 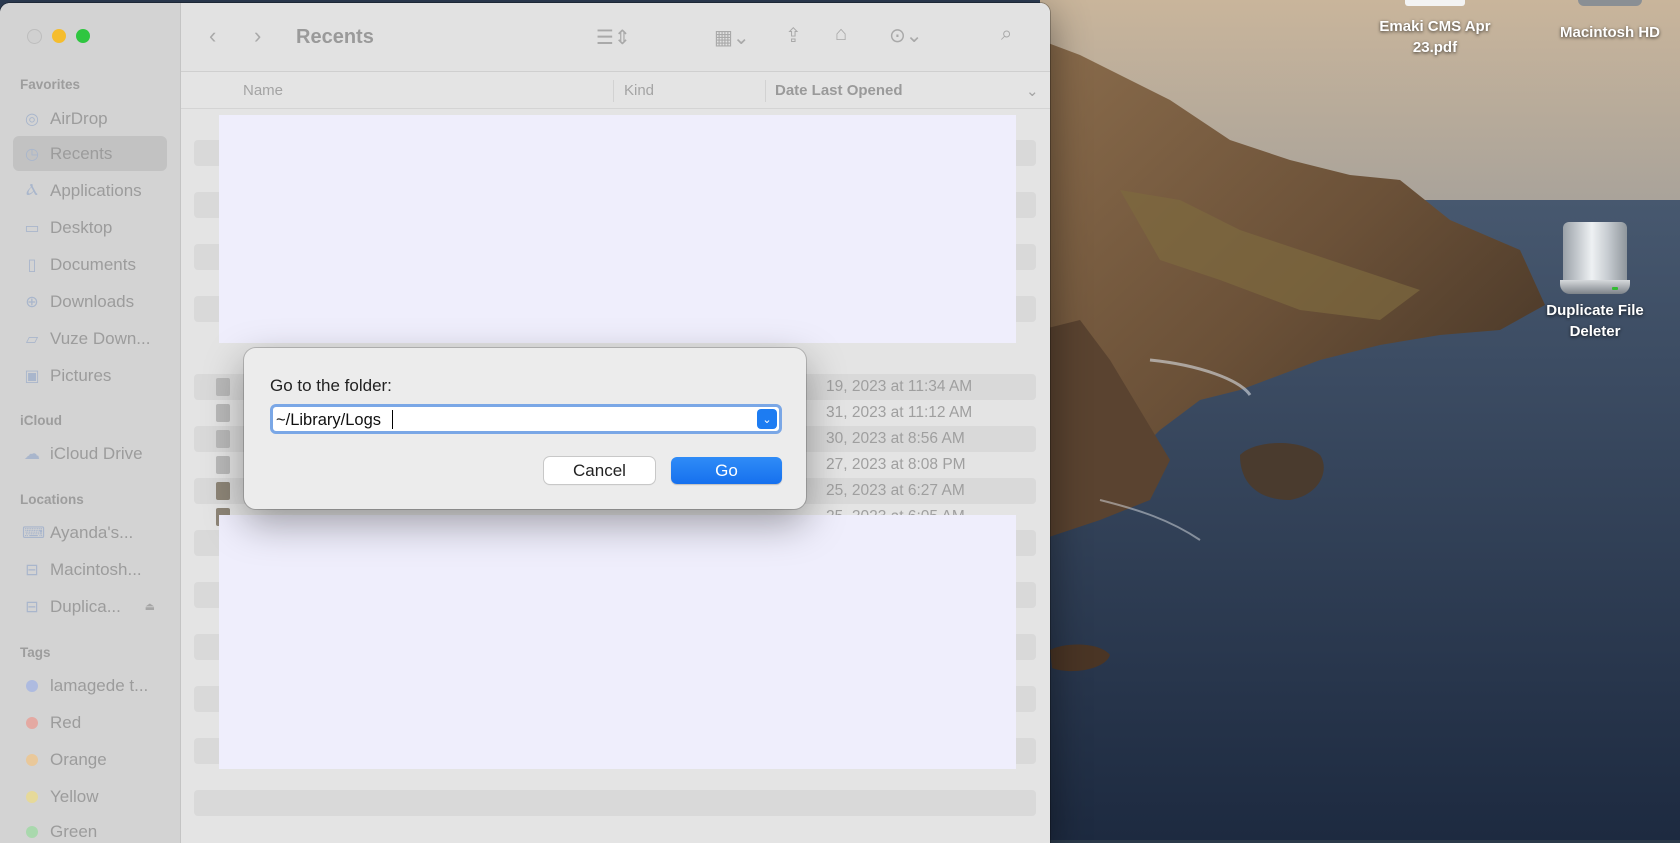 What do you see at coordinates (1006, 34) in the screenshot?
I see `search-icon: ⌕` at bounding box center [1006, 34].